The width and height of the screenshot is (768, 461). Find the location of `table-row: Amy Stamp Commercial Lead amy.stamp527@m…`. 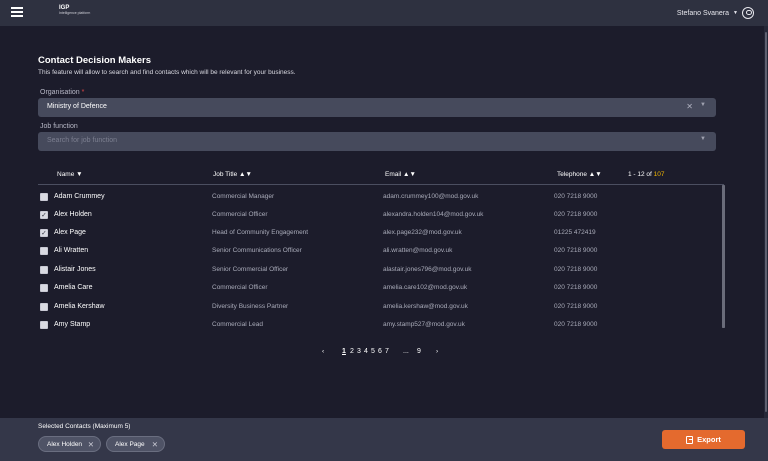

table-row: Amy Stamp Commercial Lead amy.stamp527@m… is located at coordinates (380, 325).